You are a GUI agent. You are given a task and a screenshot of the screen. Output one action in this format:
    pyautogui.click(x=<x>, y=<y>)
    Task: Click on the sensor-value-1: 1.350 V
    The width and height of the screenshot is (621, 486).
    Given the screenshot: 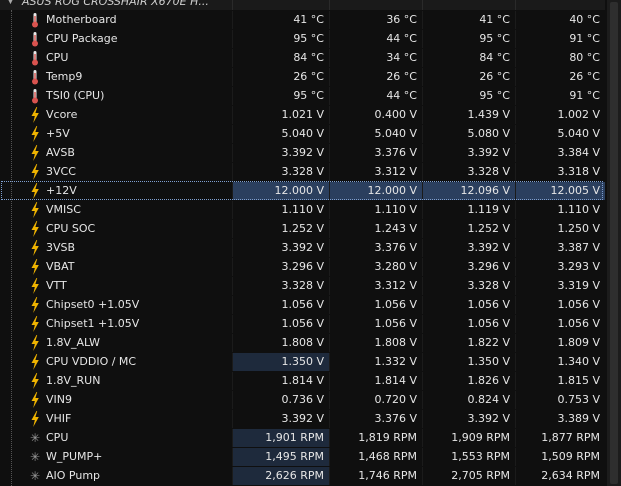 What is the action you would take?
    pyautogui.click(x=280, y=361)
    